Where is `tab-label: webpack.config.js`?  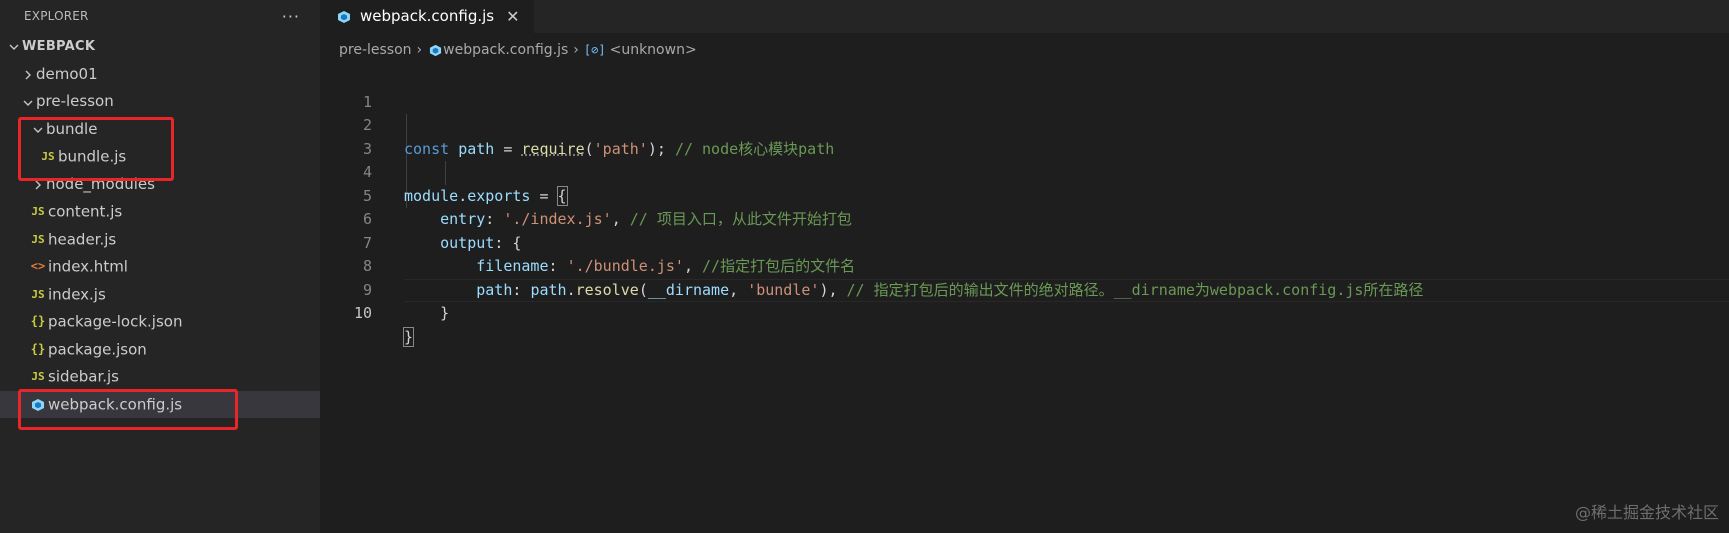
tab-label: webpack.config.js is located at coordinates (427, 16).